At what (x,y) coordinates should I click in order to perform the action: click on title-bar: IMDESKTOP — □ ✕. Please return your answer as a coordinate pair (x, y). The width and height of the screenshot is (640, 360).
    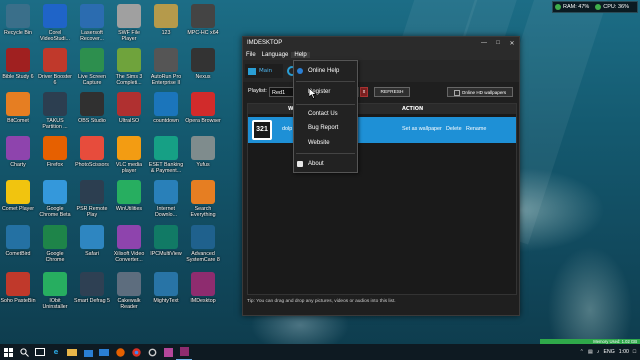
    Looking at the image, I should click on (381, 43).